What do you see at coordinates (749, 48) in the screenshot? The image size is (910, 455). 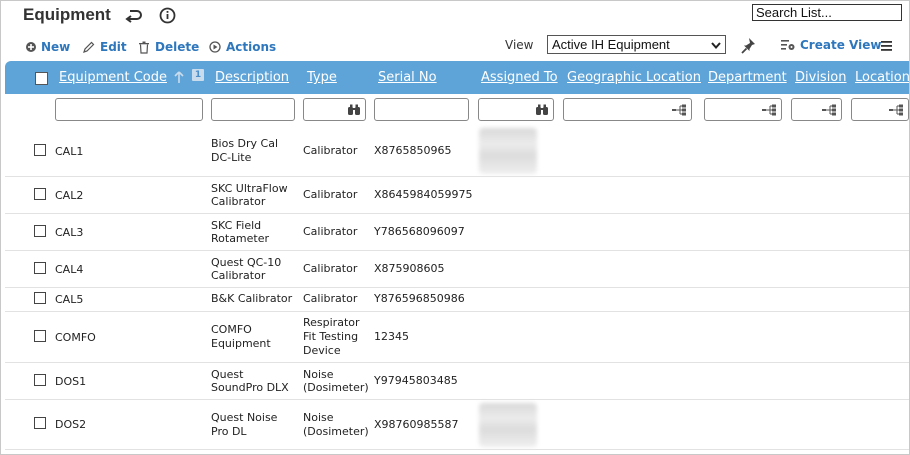 I see `pin-icon` at bounding box center [749, 48].